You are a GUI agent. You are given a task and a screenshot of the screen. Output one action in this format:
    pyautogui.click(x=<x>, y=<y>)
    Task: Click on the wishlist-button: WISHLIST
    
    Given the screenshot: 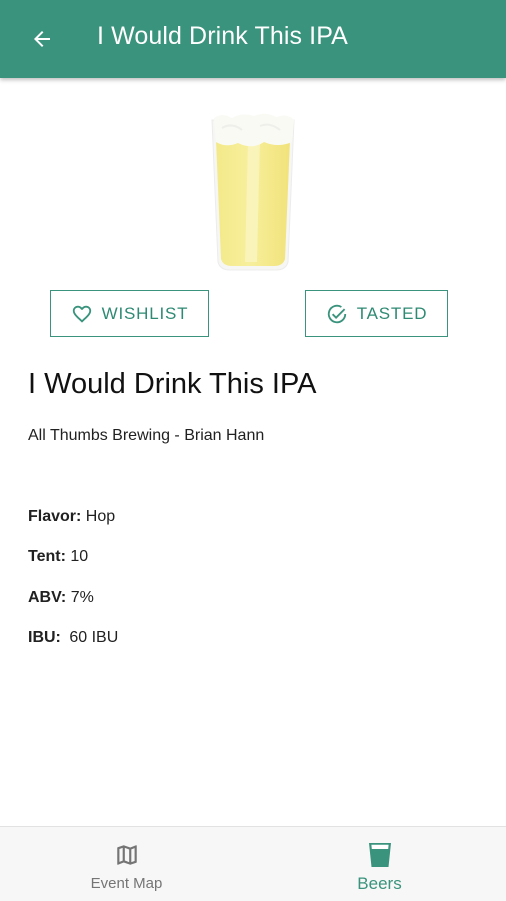 What is the action you would take?
    pyautogui.click(x=129, y=313)
    